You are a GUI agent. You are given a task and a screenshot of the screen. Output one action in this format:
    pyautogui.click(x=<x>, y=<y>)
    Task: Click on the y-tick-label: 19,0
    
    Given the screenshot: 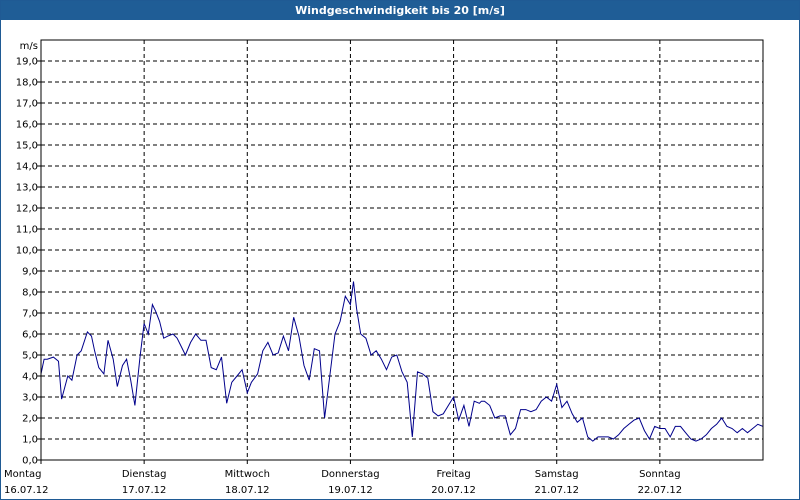 What is the action you would take?
    pyautogui.click(x=27, y=62)
    